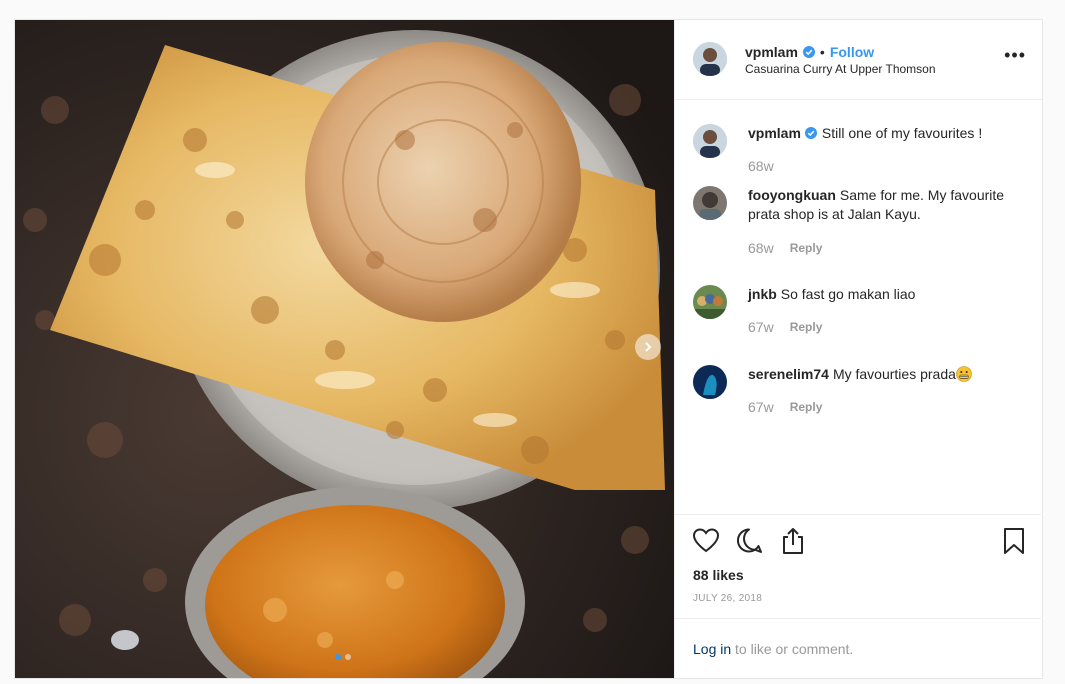 This screenshot has width=1065, height=684. I want to click on author-avatar, so click(710, 59).